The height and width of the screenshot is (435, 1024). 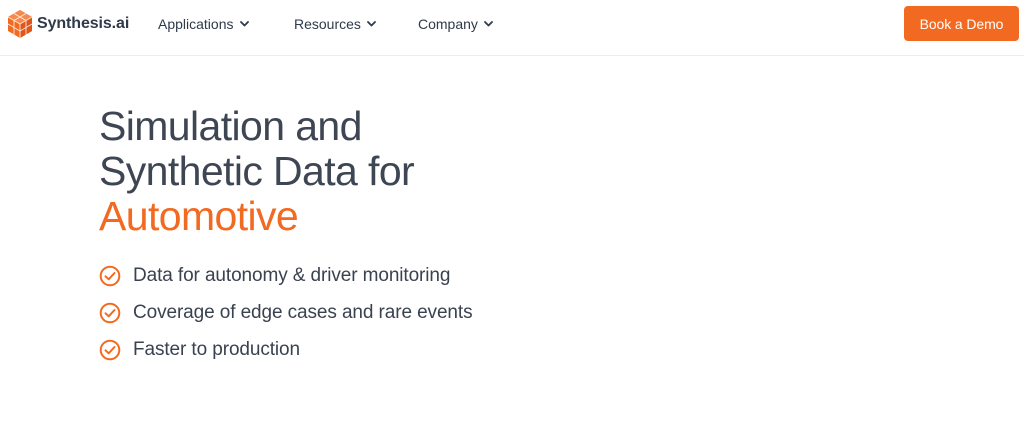 What do you see at coordinates (327, 24) in the screenshot?
I see `nav-resources-label: Resources` at bounding box center [327, 24].